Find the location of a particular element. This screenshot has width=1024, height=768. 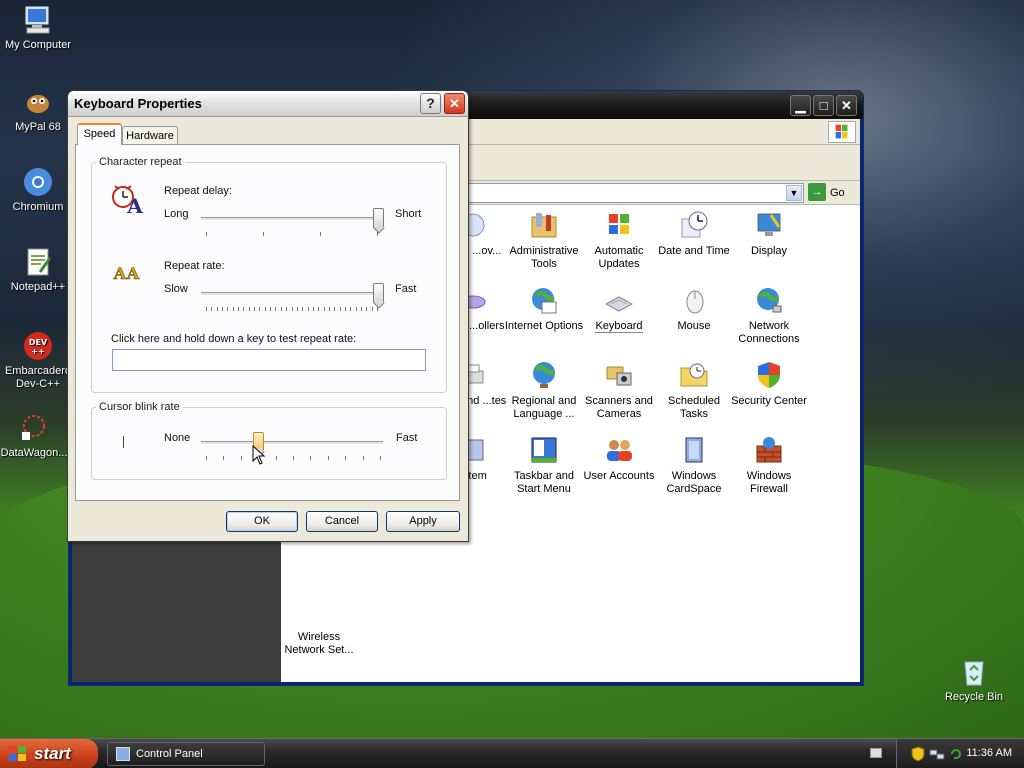

desktop-icon-recycle-bin: Recycle Bin is located at coordinates (974, 680).